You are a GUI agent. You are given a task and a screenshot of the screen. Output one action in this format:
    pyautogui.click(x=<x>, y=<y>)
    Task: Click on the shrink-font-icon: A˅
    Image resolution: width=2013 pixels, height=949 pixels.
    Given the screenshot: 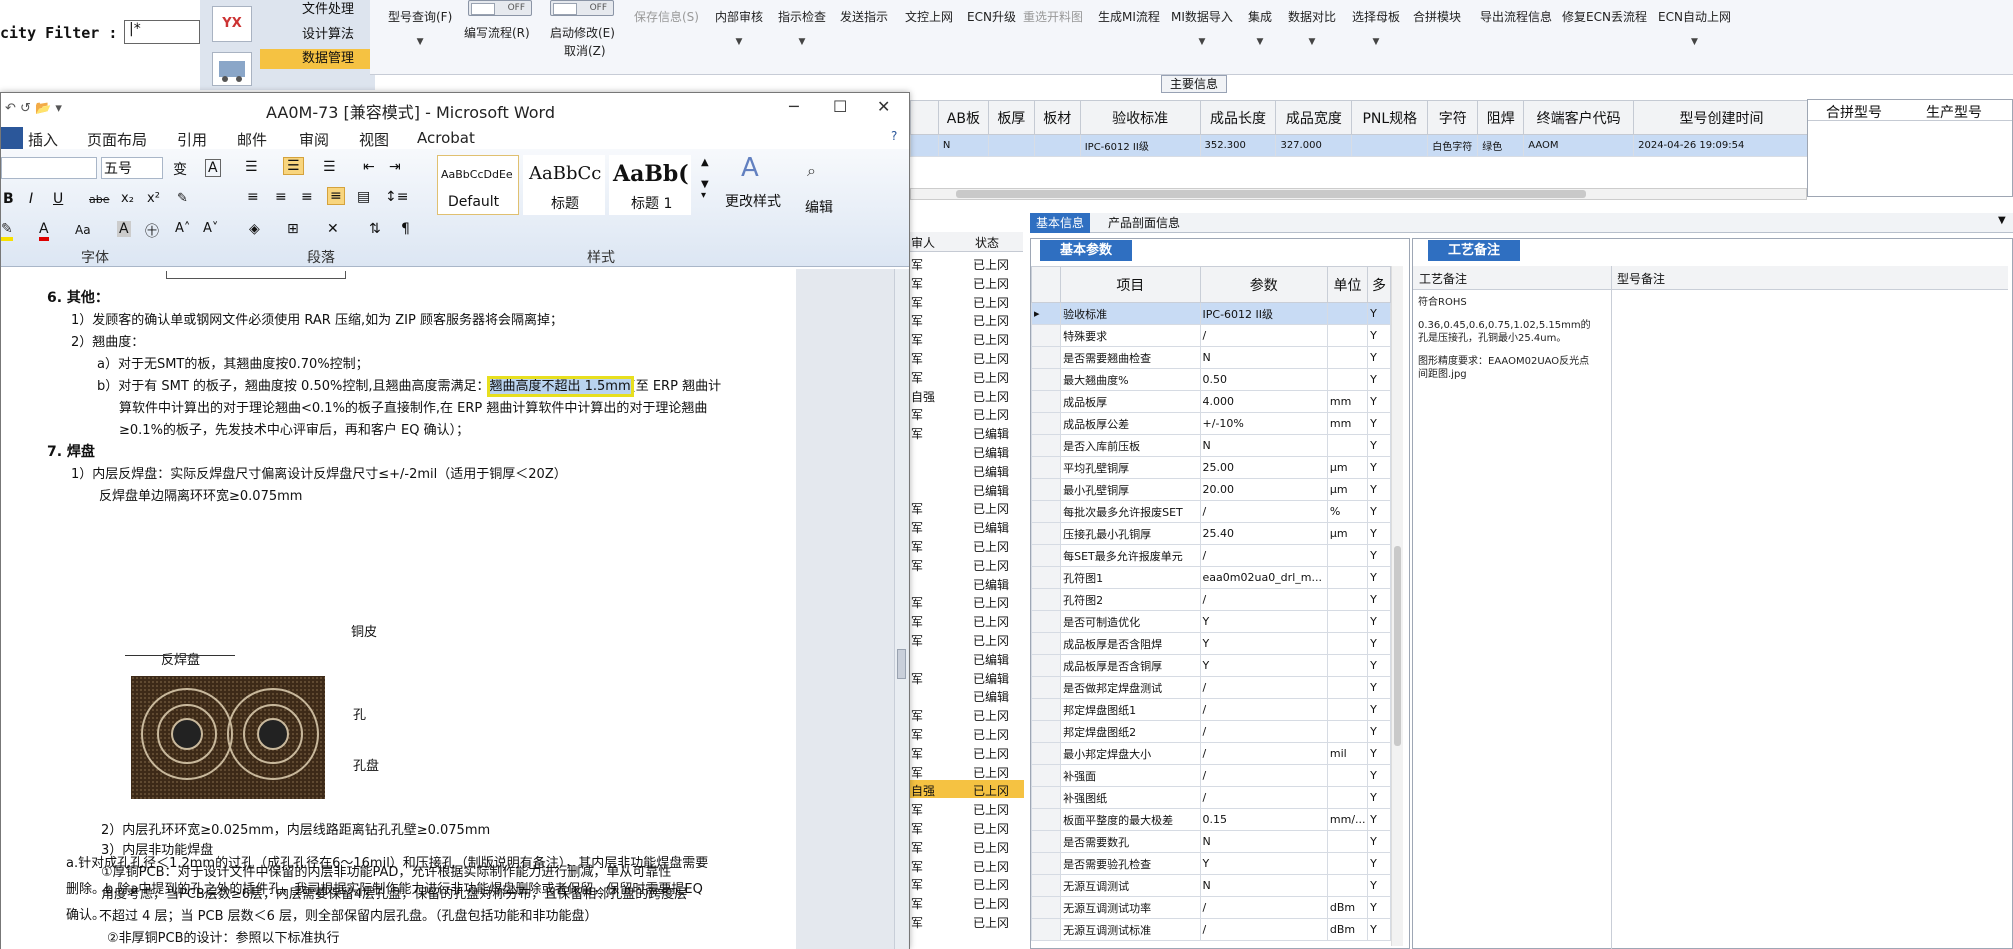 What is the action you would take?
    pyautogui.click(x=210, y=228)
    